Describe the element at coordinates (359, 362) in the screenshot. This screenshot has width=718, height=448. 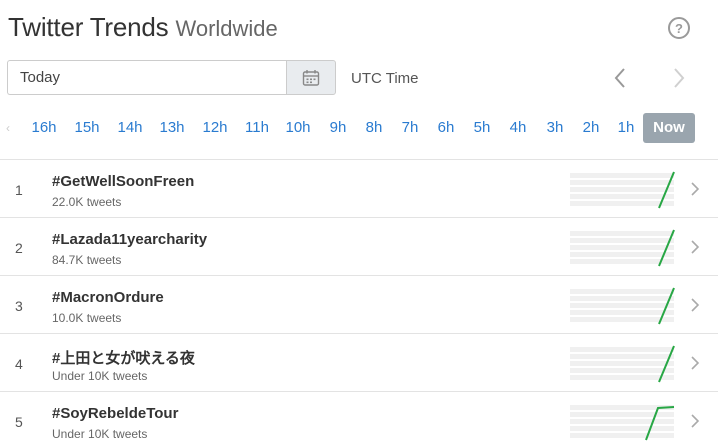
I see `trend-row: 4 #上田と女が吠える夜 Under 10K tweets` at that location.